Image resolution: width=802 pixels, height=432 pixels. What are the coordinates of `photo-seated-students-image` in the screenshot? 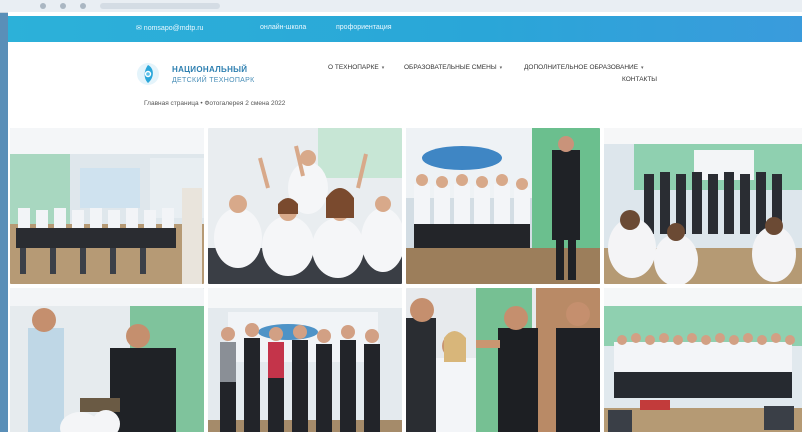 It's located at (503, 206).